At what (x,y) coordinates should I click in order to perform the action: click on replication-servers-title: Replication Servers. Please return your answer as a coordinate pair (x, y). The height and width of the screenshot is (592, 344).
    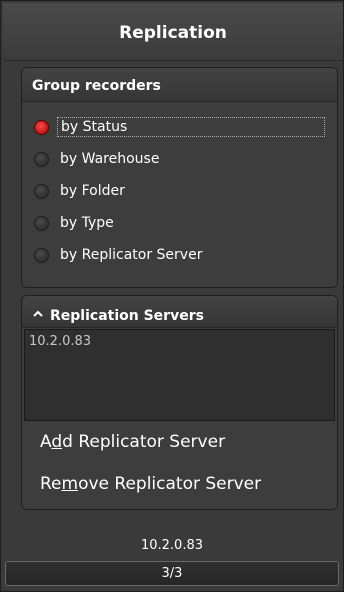
    Looking at the image, I should click on (127, 315).